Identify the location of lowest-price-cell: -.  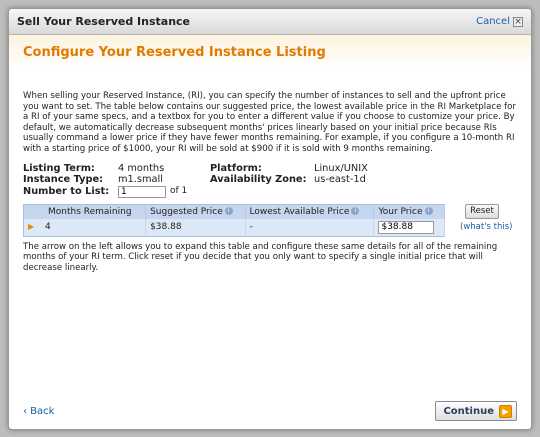
(310, 228).